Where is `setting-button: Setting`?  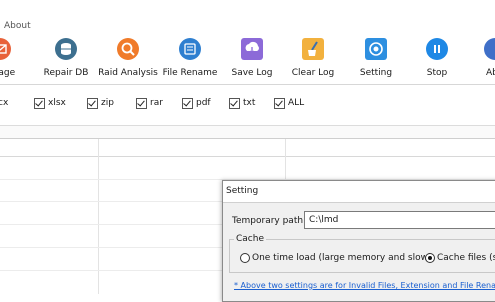 setting-button: Setting is located at coordinates (376, 59).